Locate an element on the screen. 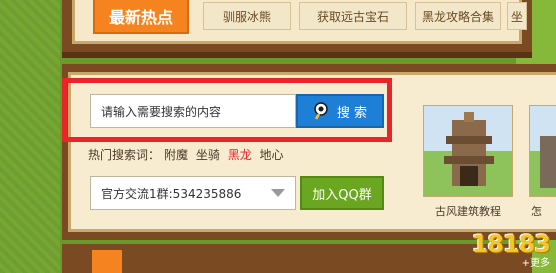 This screenshot has width=556, height=273. join-qq-group-button: 加入QQ群 is located at coordinates (342, 193).